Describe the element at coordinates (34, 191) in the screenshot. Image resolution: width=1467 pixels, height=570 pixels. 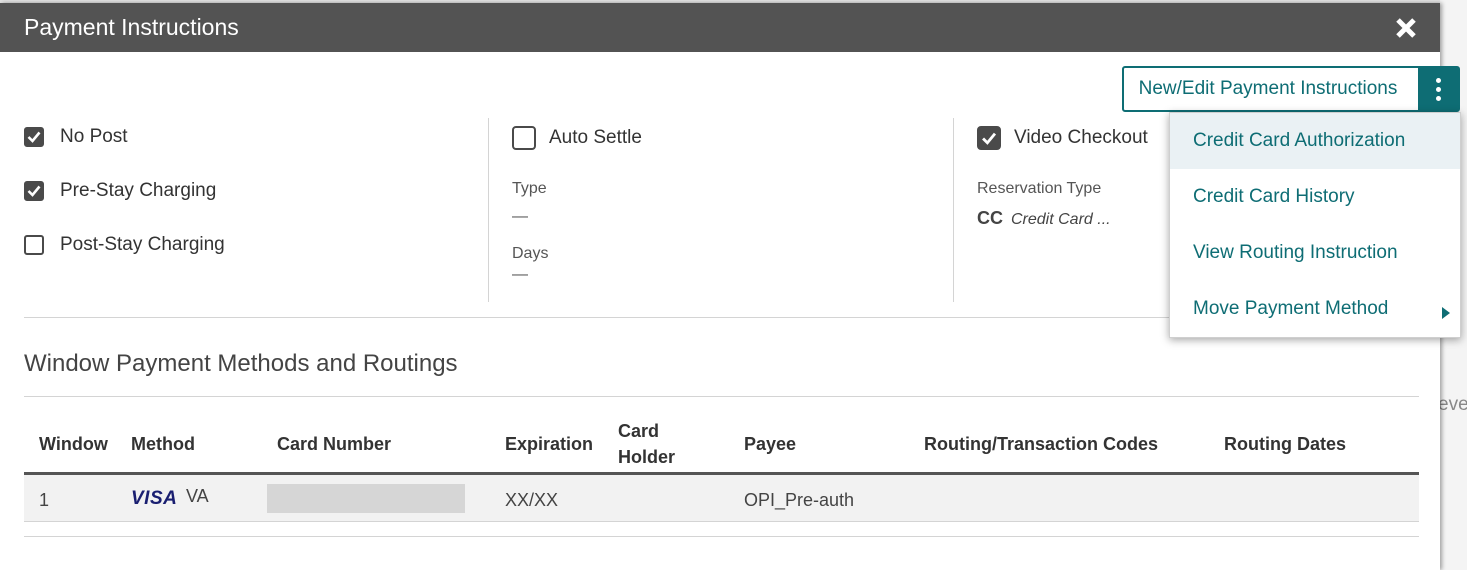
I see `pre-stay-charging-checkbox` at that location.